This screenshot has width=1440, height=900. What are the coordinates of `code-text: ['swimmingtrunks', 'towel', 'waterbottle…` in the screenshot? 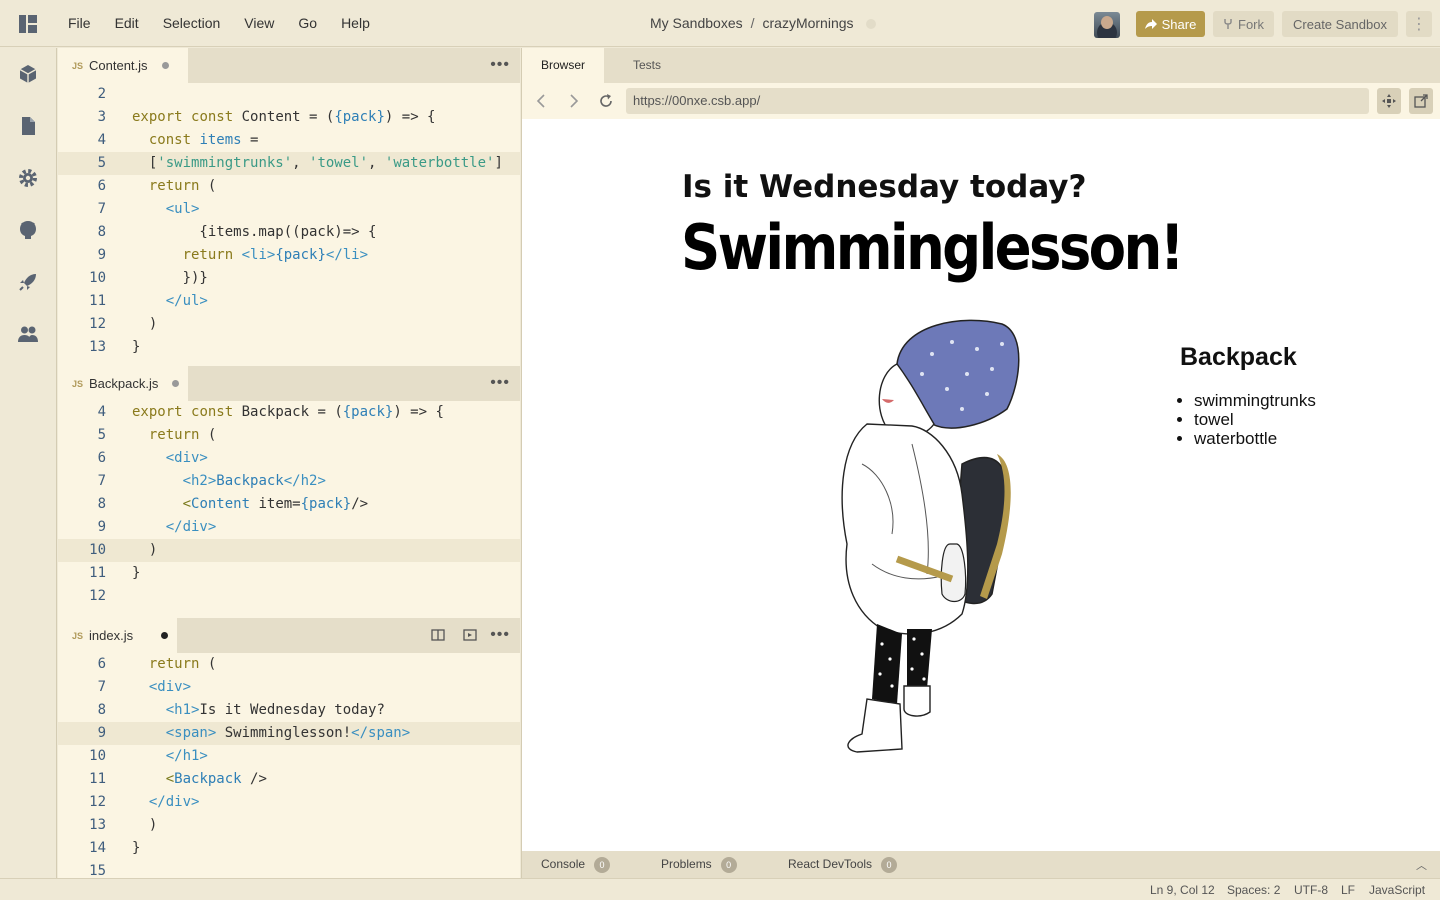 It's located at (317, 163).